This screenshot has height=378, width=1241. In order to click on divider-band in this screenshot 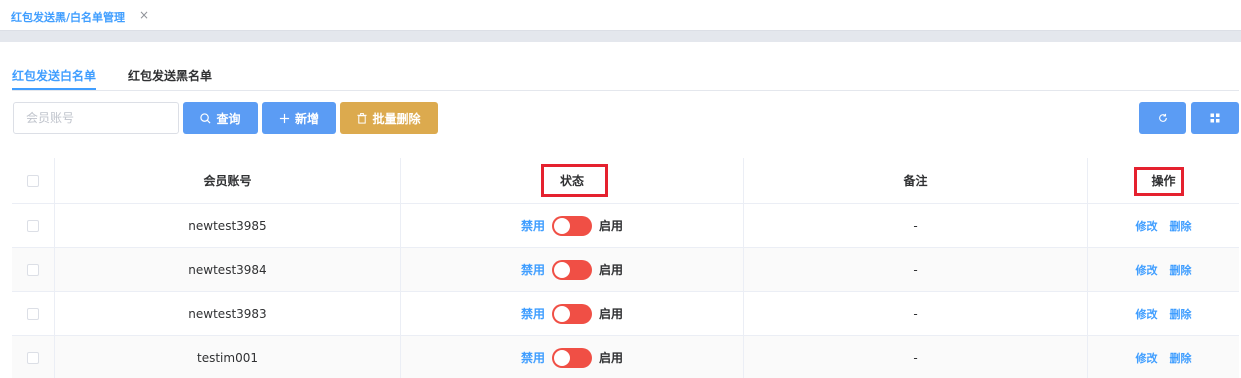, I will do `click(620, 36)`.